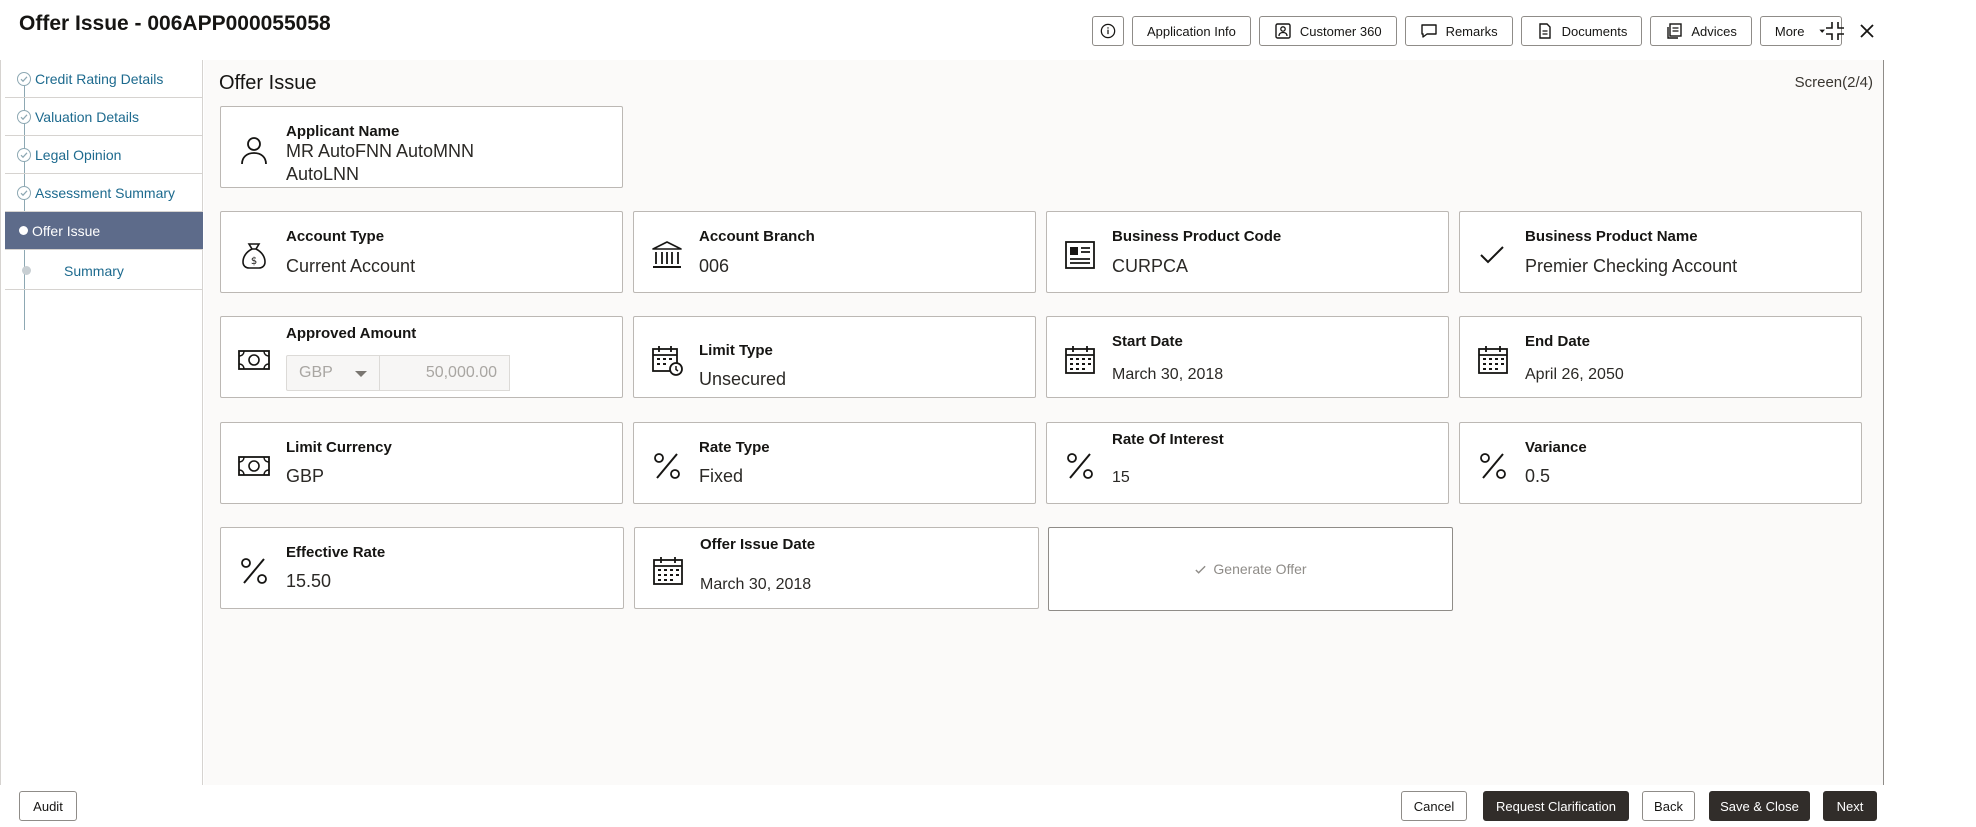  What do you see at coordinates (380, 151) in the screenshot?
I see `applicant-name-line1: MR AutoFNN AutoMNN` at bounding box center [380, 151].